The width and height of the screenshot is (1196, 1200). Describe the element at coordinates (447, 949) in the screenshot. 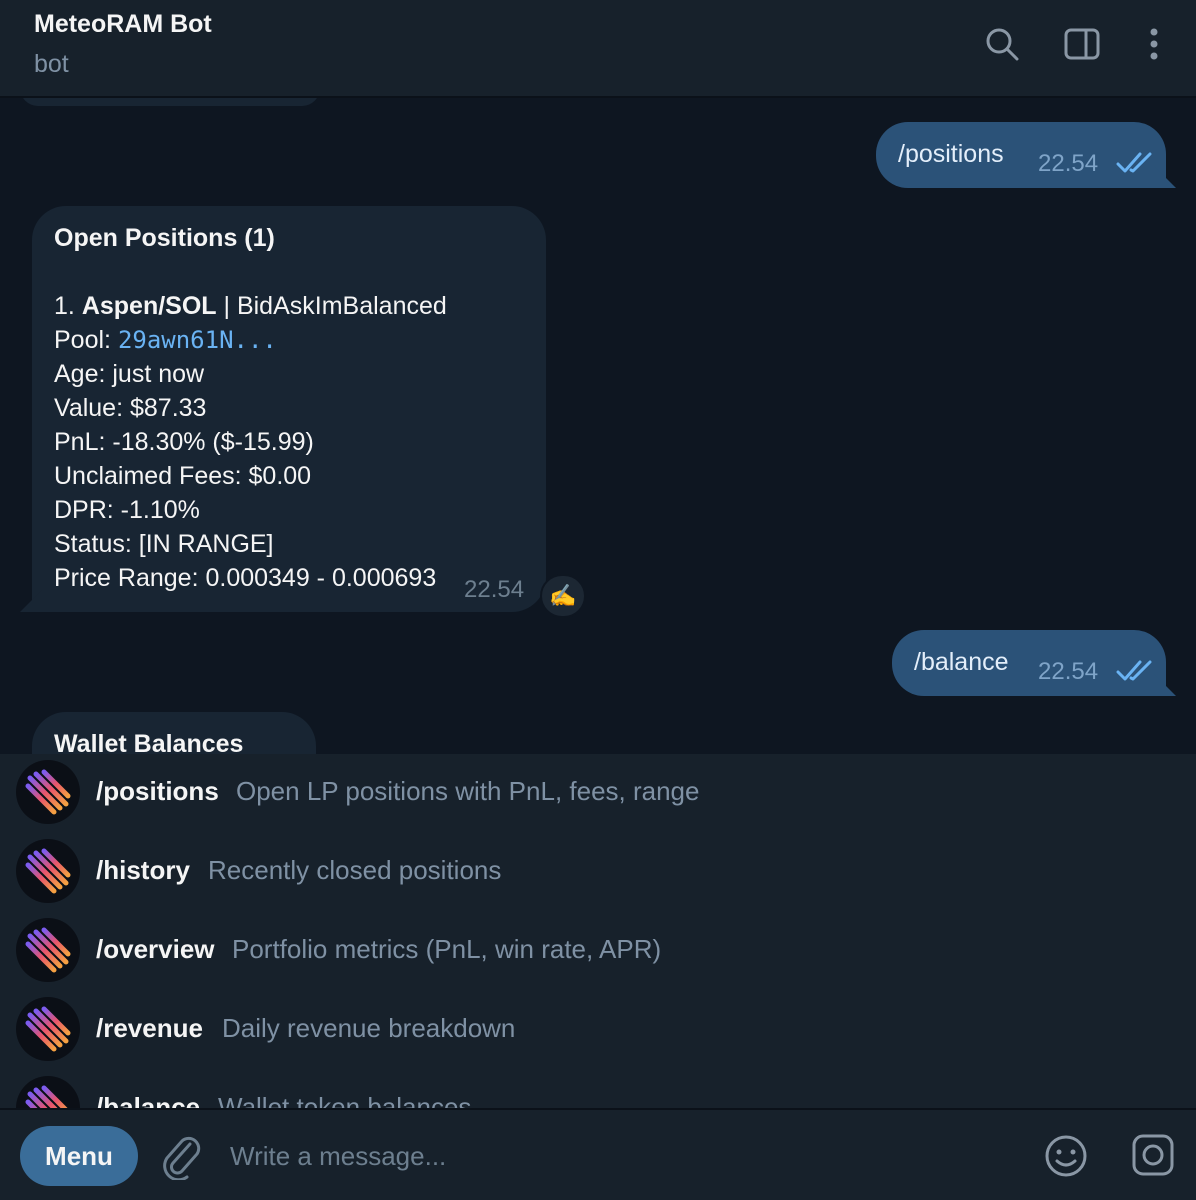

I see `command-description: Portfolio metrics (PnL, win rate, APR)` at that location.